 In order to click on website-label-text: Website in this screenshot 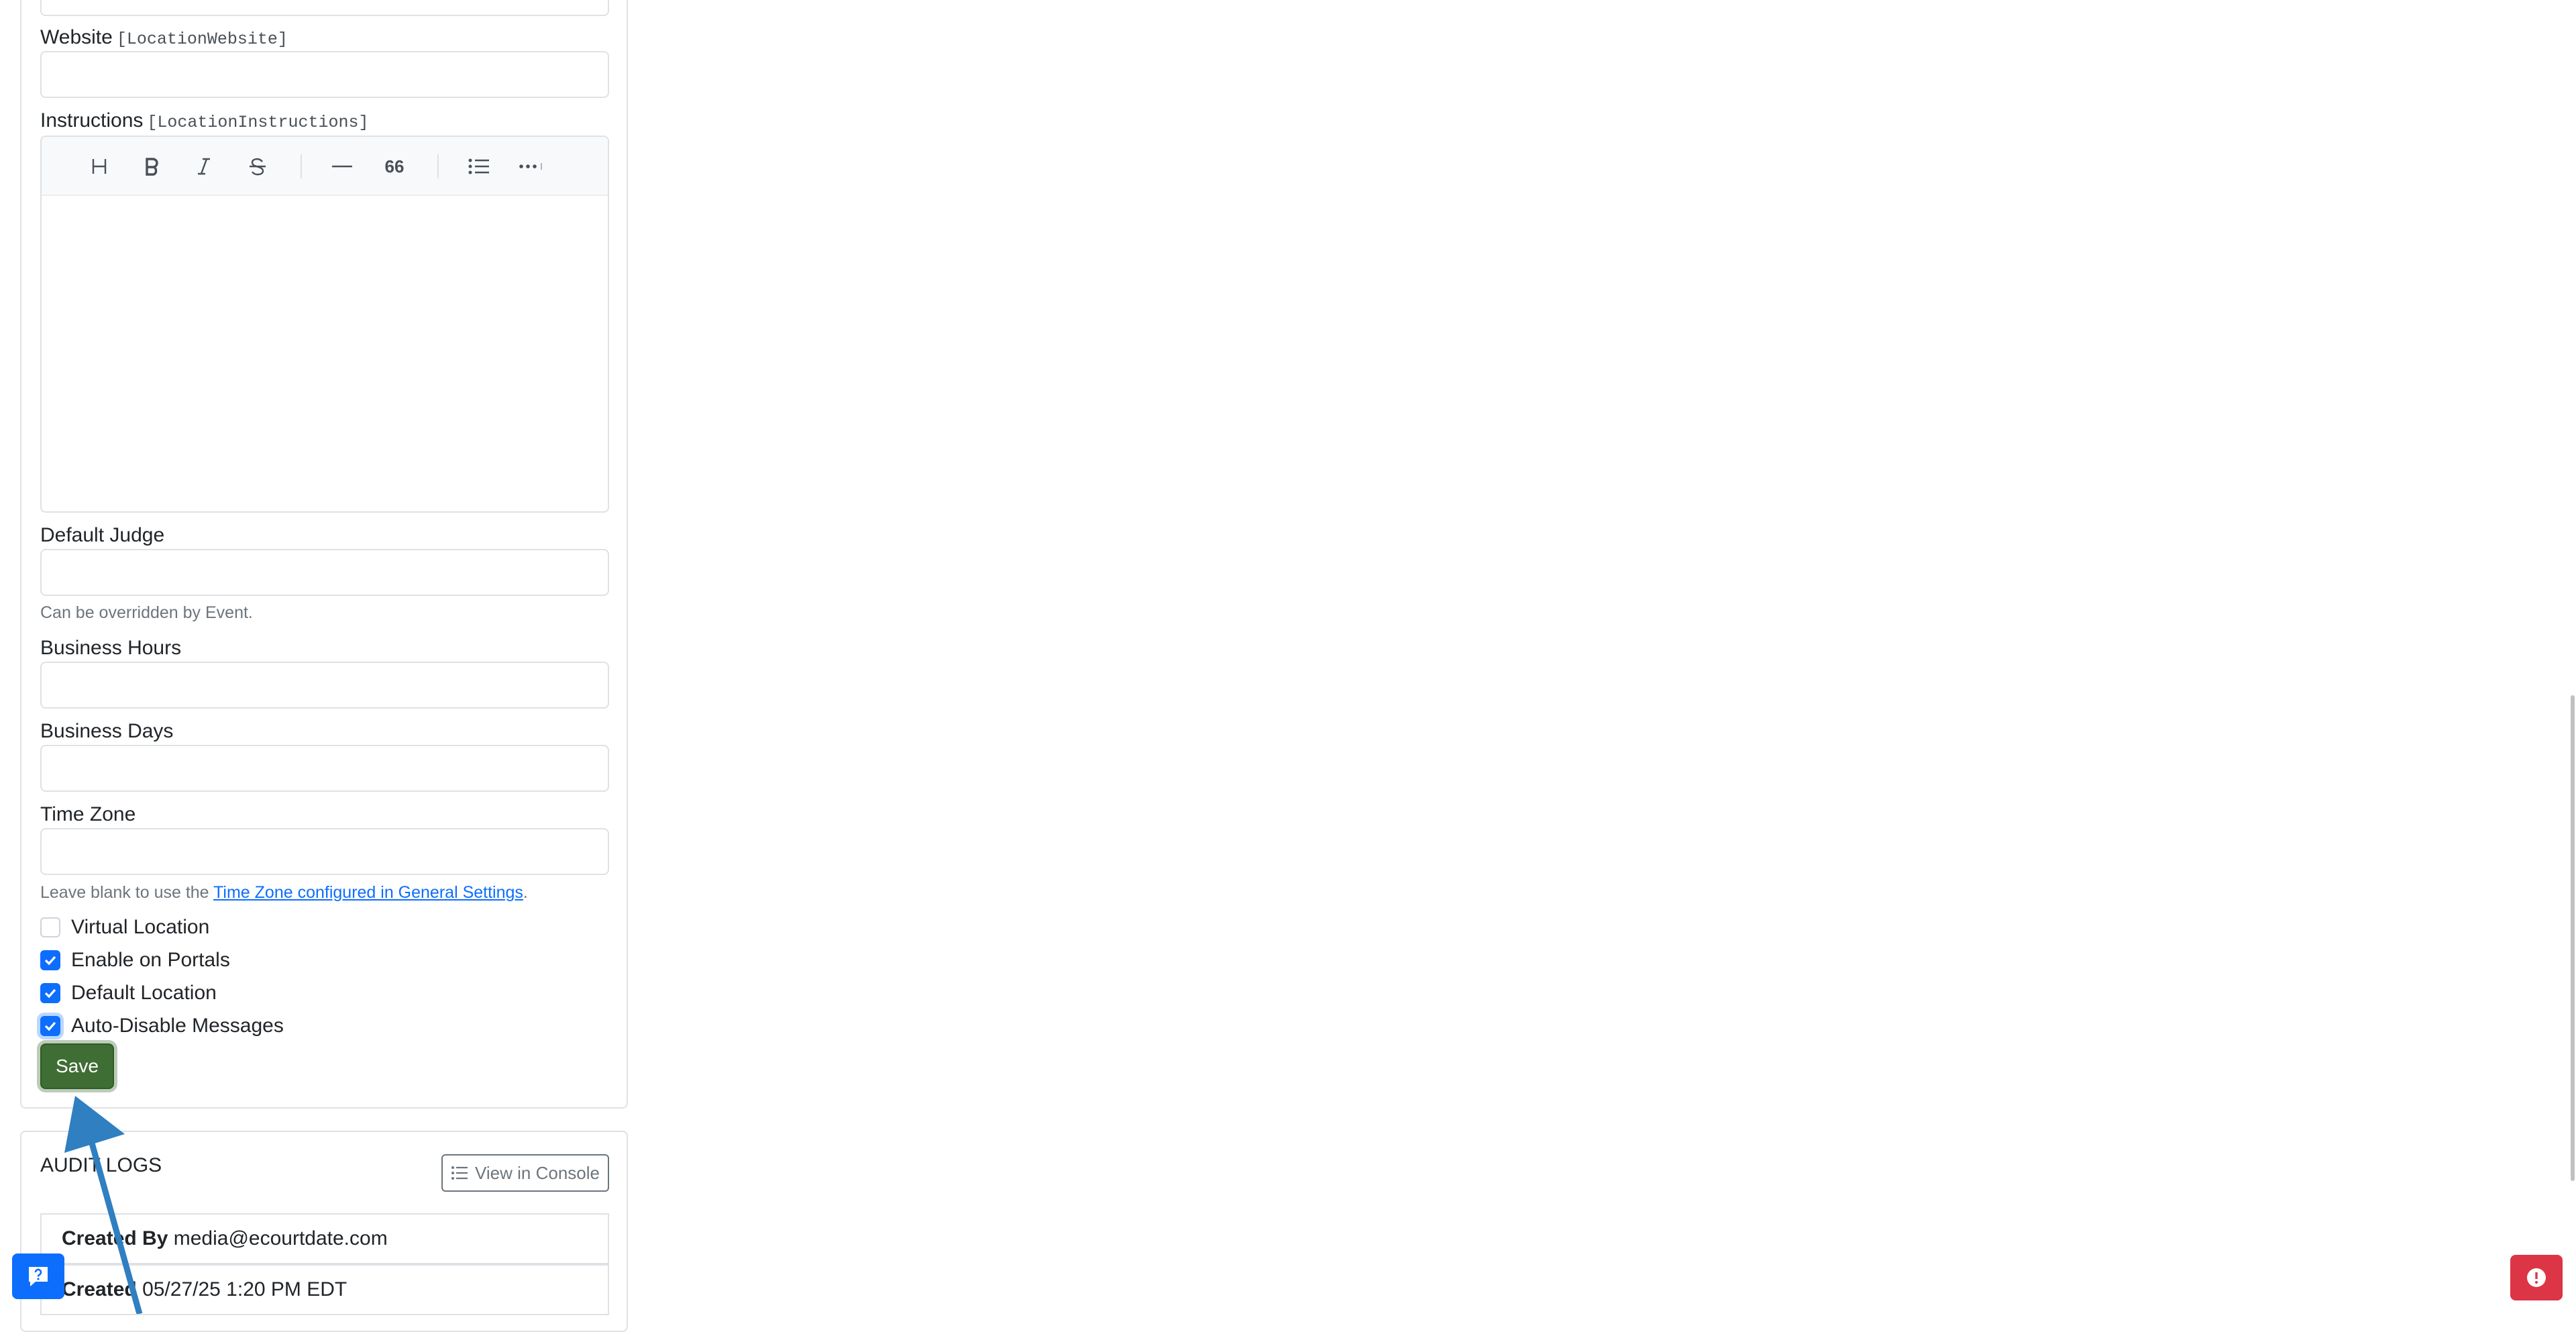, I will do `click(76, 37)`.